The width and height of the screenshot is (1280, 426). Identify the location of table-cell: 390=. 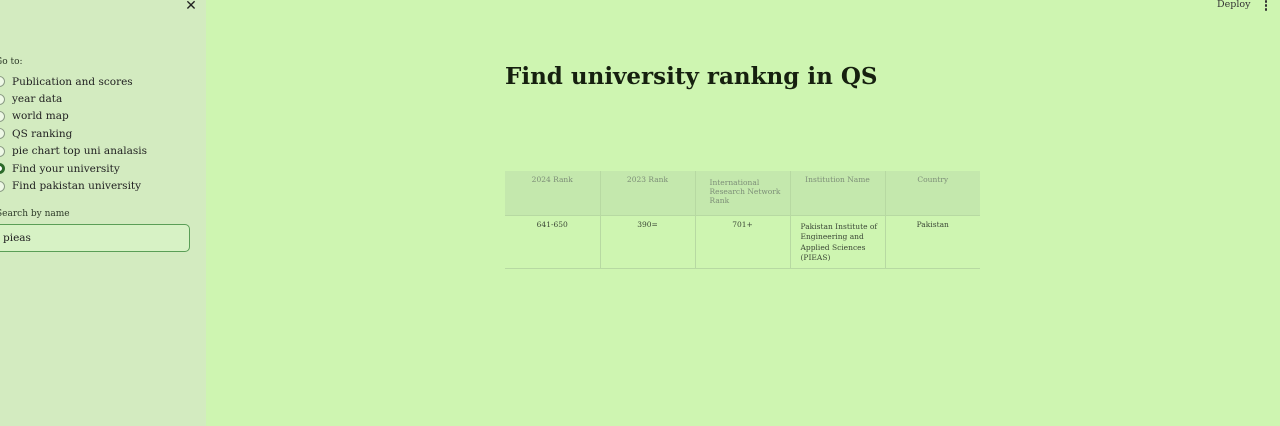
(648, 242).